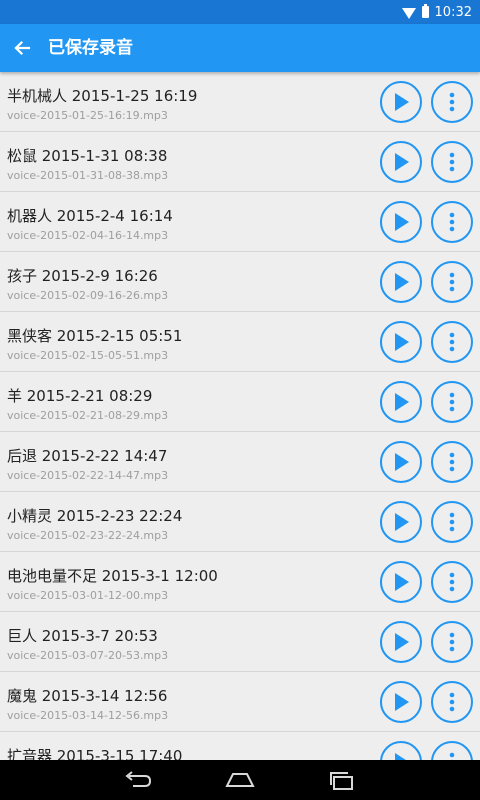 Image resolution: width=480 pixels, height=800 pixels. I want to click on nav-back-icon, so click(138, 779).